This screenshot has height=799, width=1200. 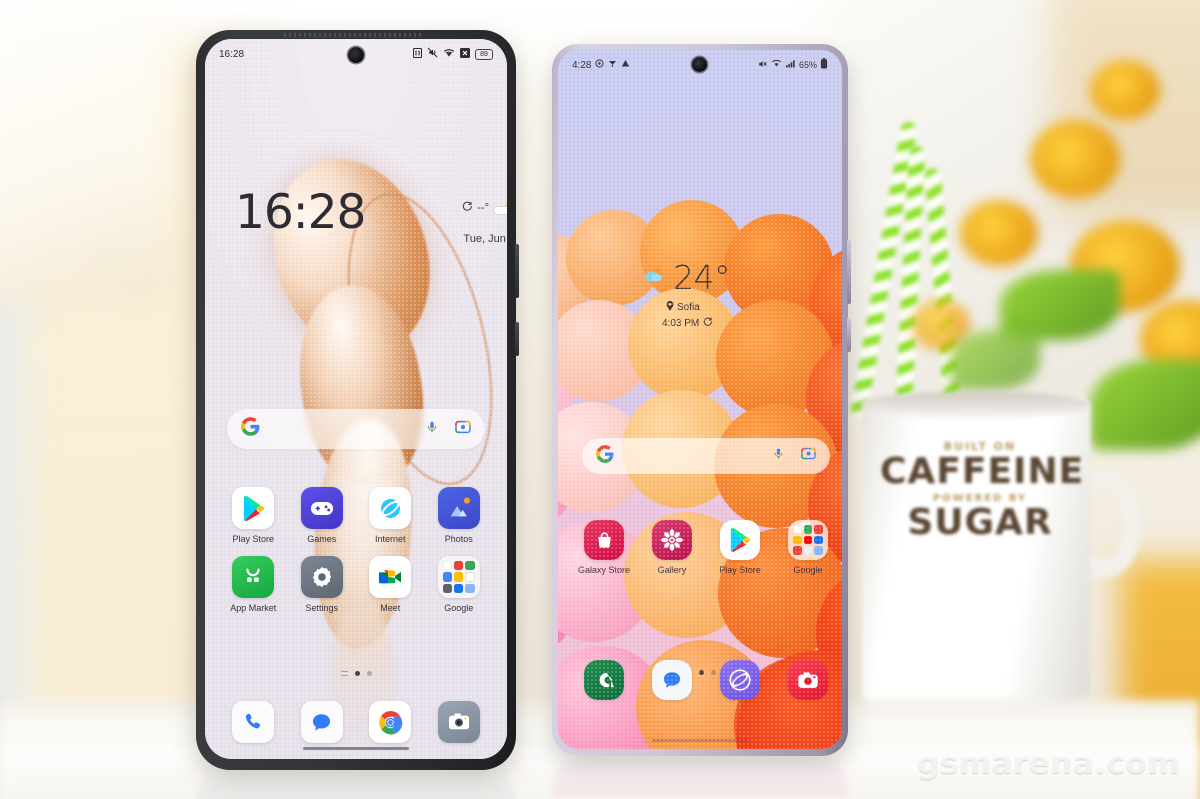 I want to click on gsmarena-watermark: gsmarena.com, so click(x=1048, y=763).